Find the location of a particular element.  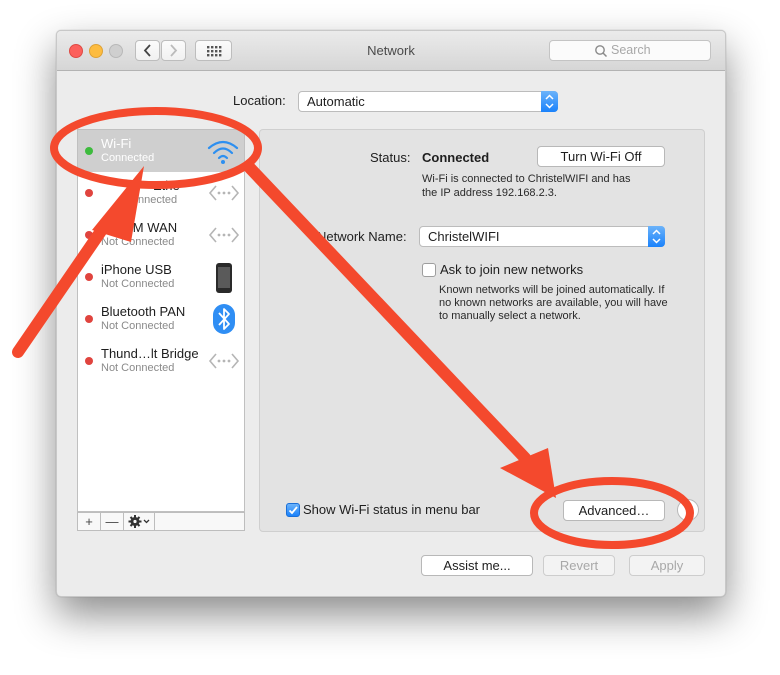

service-item-wan: ul505M WAN Not Connected is located at coordinates (161, 235).